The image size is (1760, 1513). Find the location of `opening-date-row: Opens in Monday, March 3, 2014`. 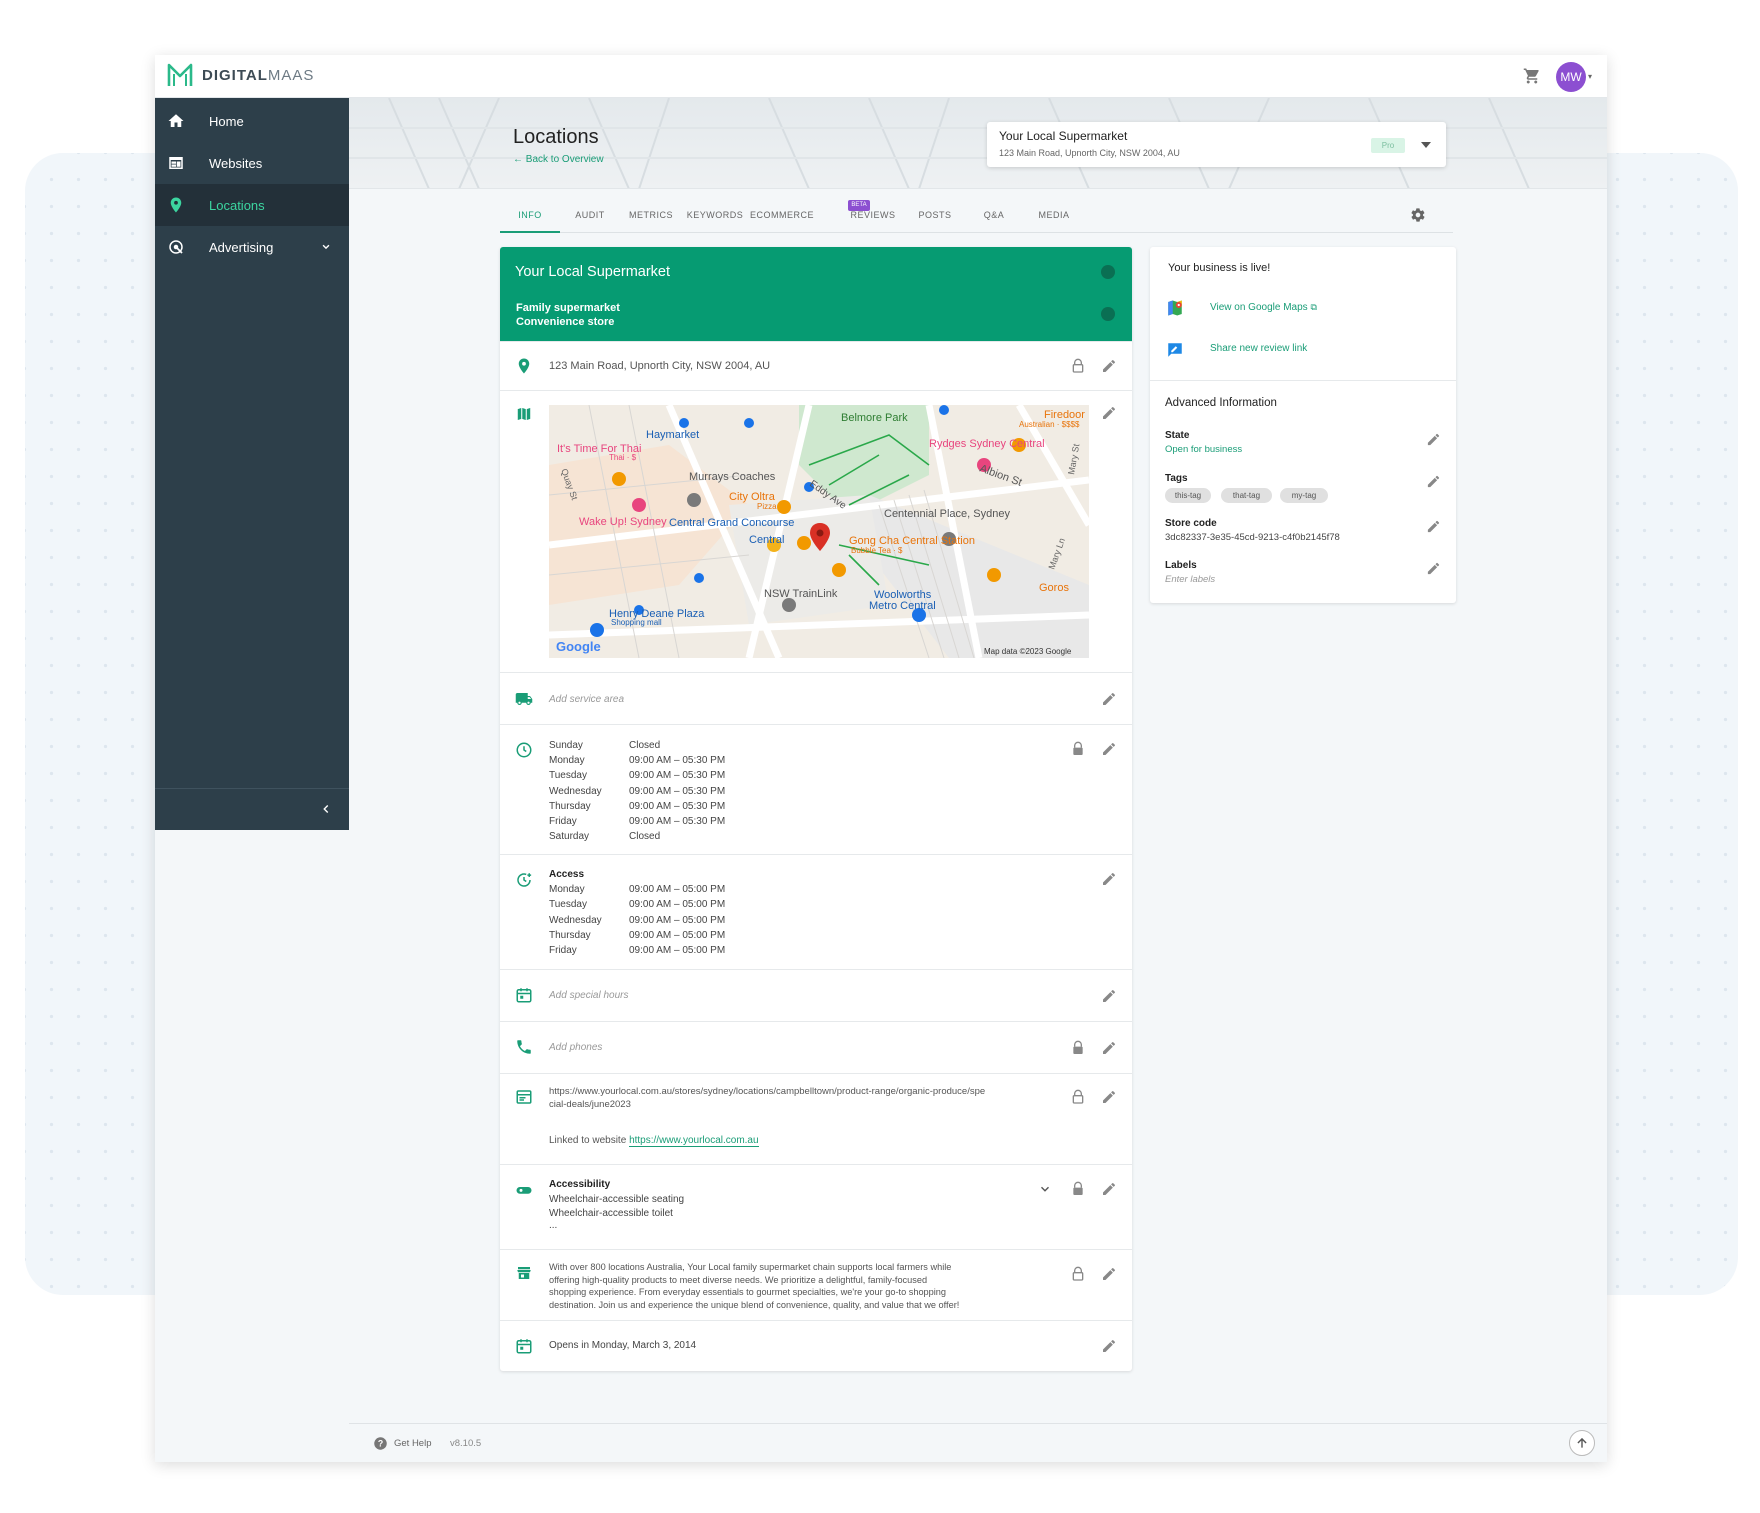

opening-date-row: Opens in Monday, March 3, 2014 is located at coordinates (816, 1345).